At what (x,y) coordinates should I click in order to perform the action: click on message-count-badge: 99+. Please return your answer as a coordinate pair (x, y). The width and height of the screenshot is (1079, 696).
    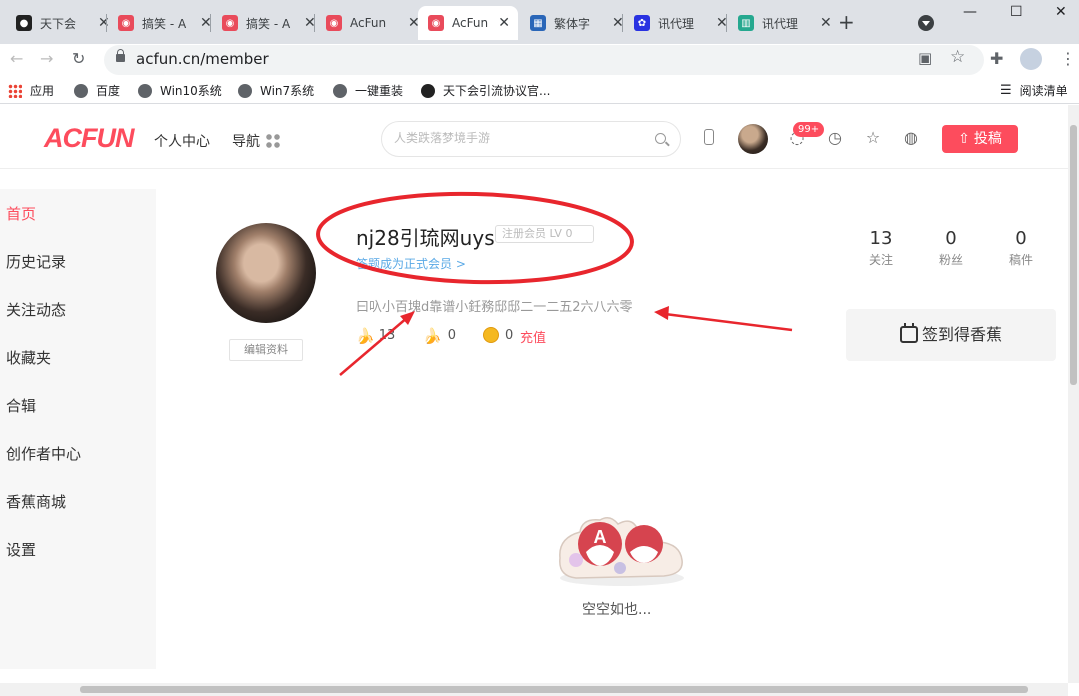
    Looking at the image, I should click on (809, 129).